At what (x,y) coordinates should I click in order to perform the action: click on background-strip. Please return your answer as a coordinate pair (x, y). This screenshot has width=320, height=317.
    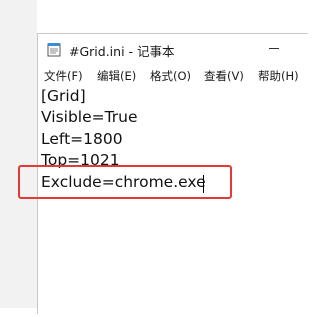
    Looking at the image, I should click on (18, 154).